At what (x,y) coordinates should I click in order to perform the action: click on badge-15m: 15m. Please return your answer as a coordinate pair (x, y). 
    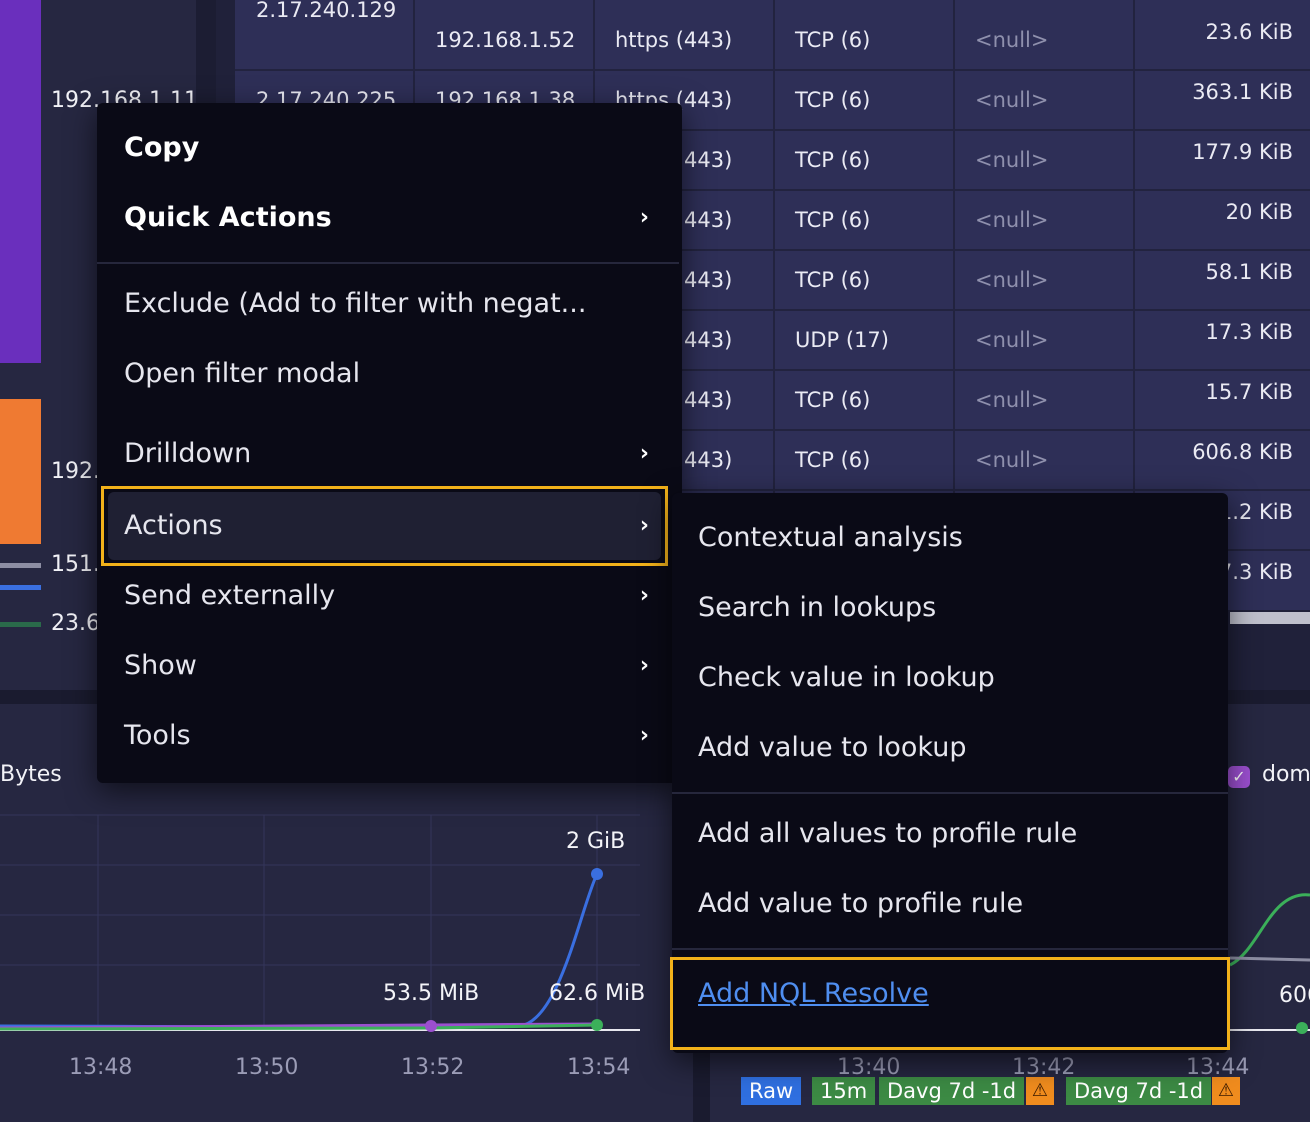
    Looking at the image, I should click on (844, 1091).